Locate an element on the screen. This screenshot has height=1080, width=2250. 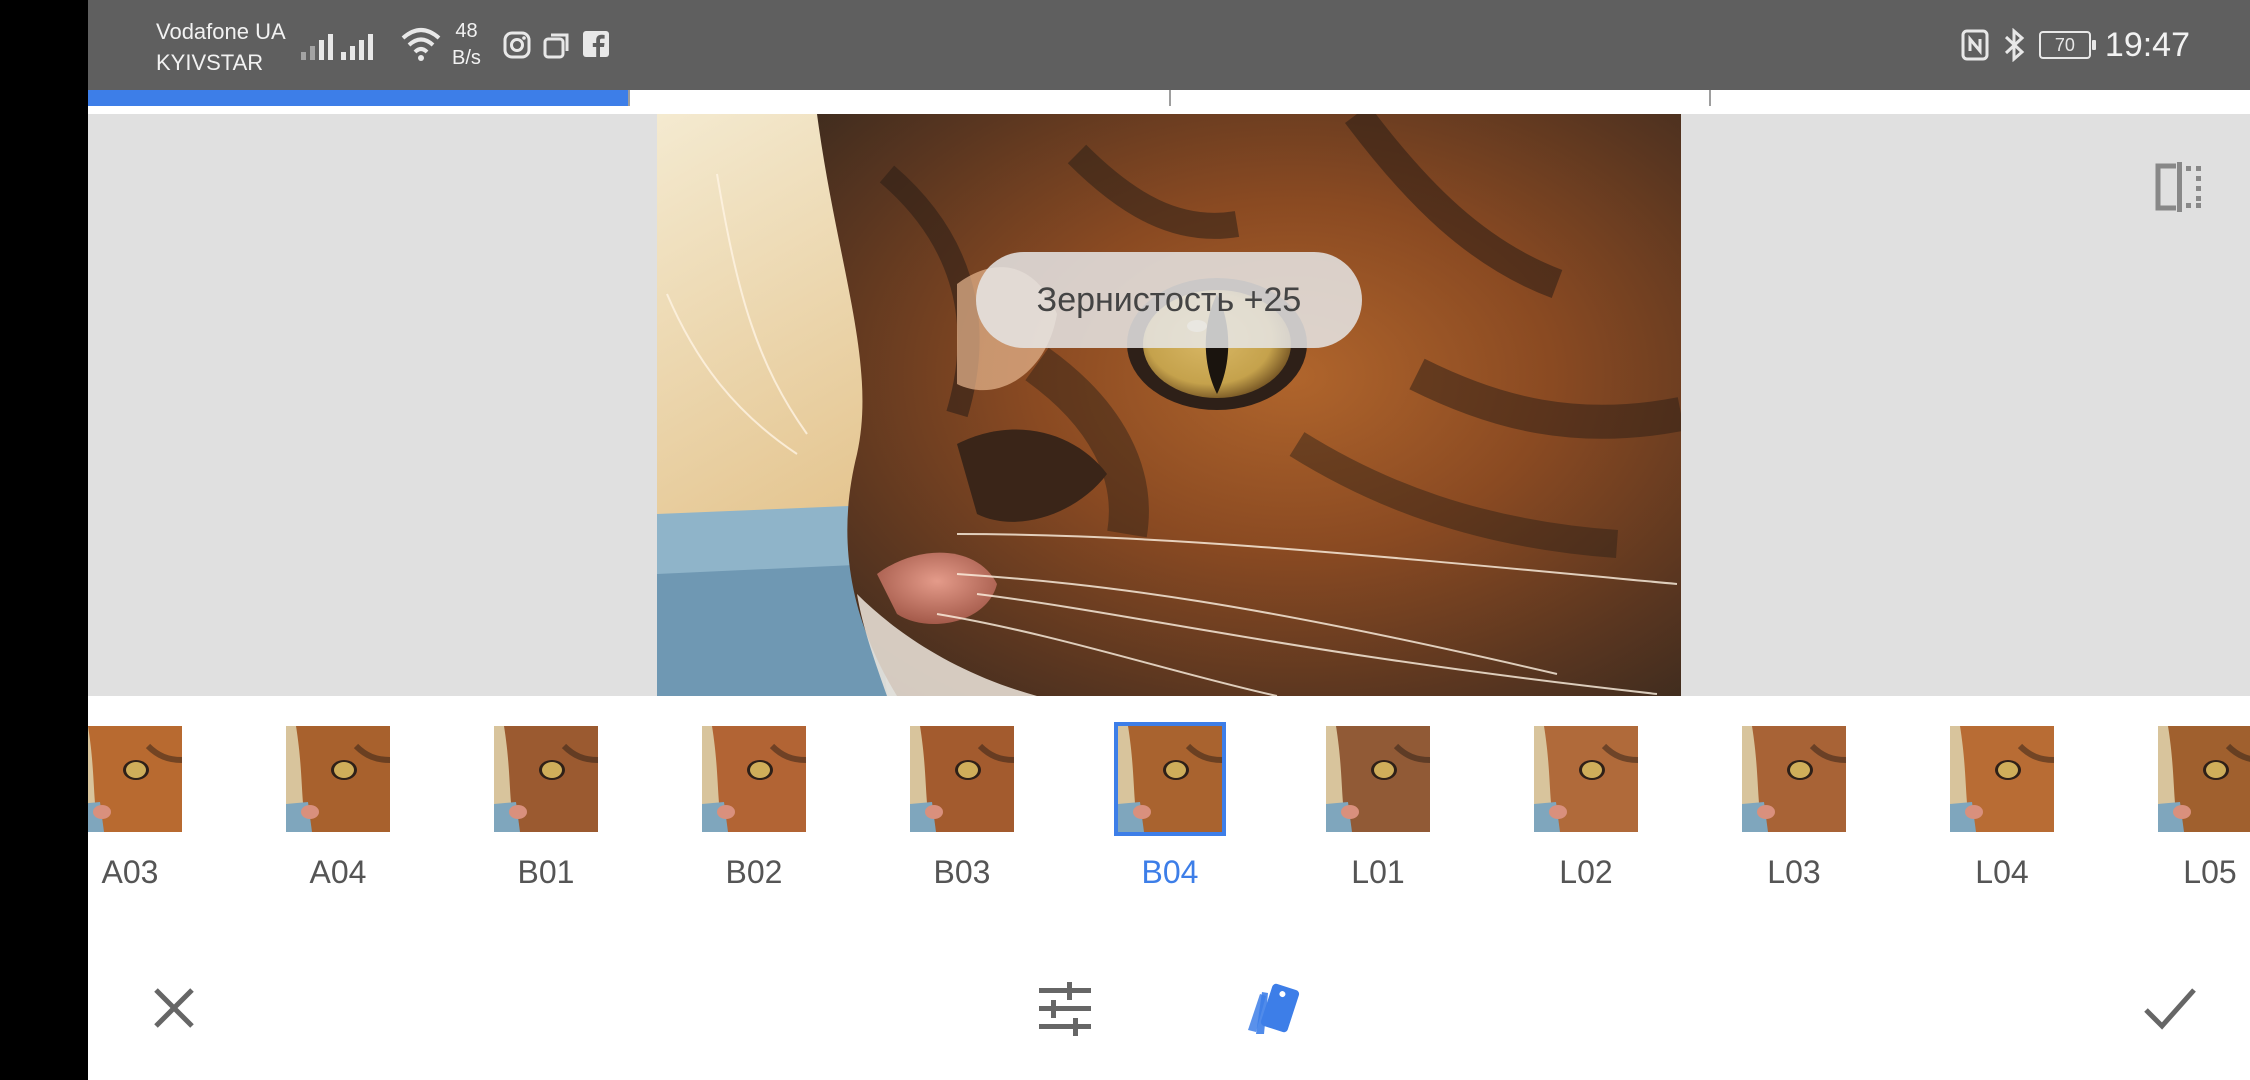
filter-label-l02: L02 is located at coordinates (1586, 872).